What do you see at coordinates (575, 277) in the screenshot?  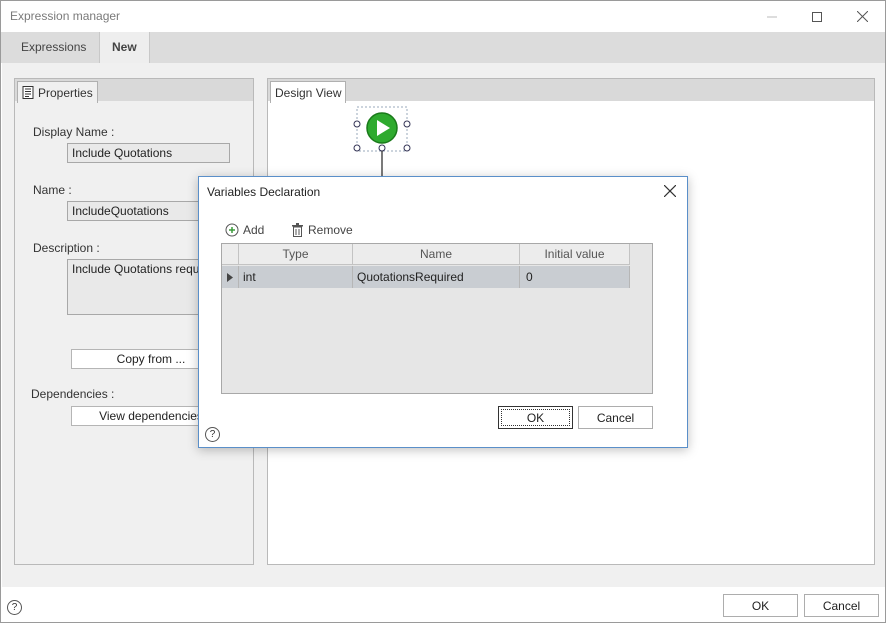 I see `cell-initial-value: 0` at bounding box center [575, 277].